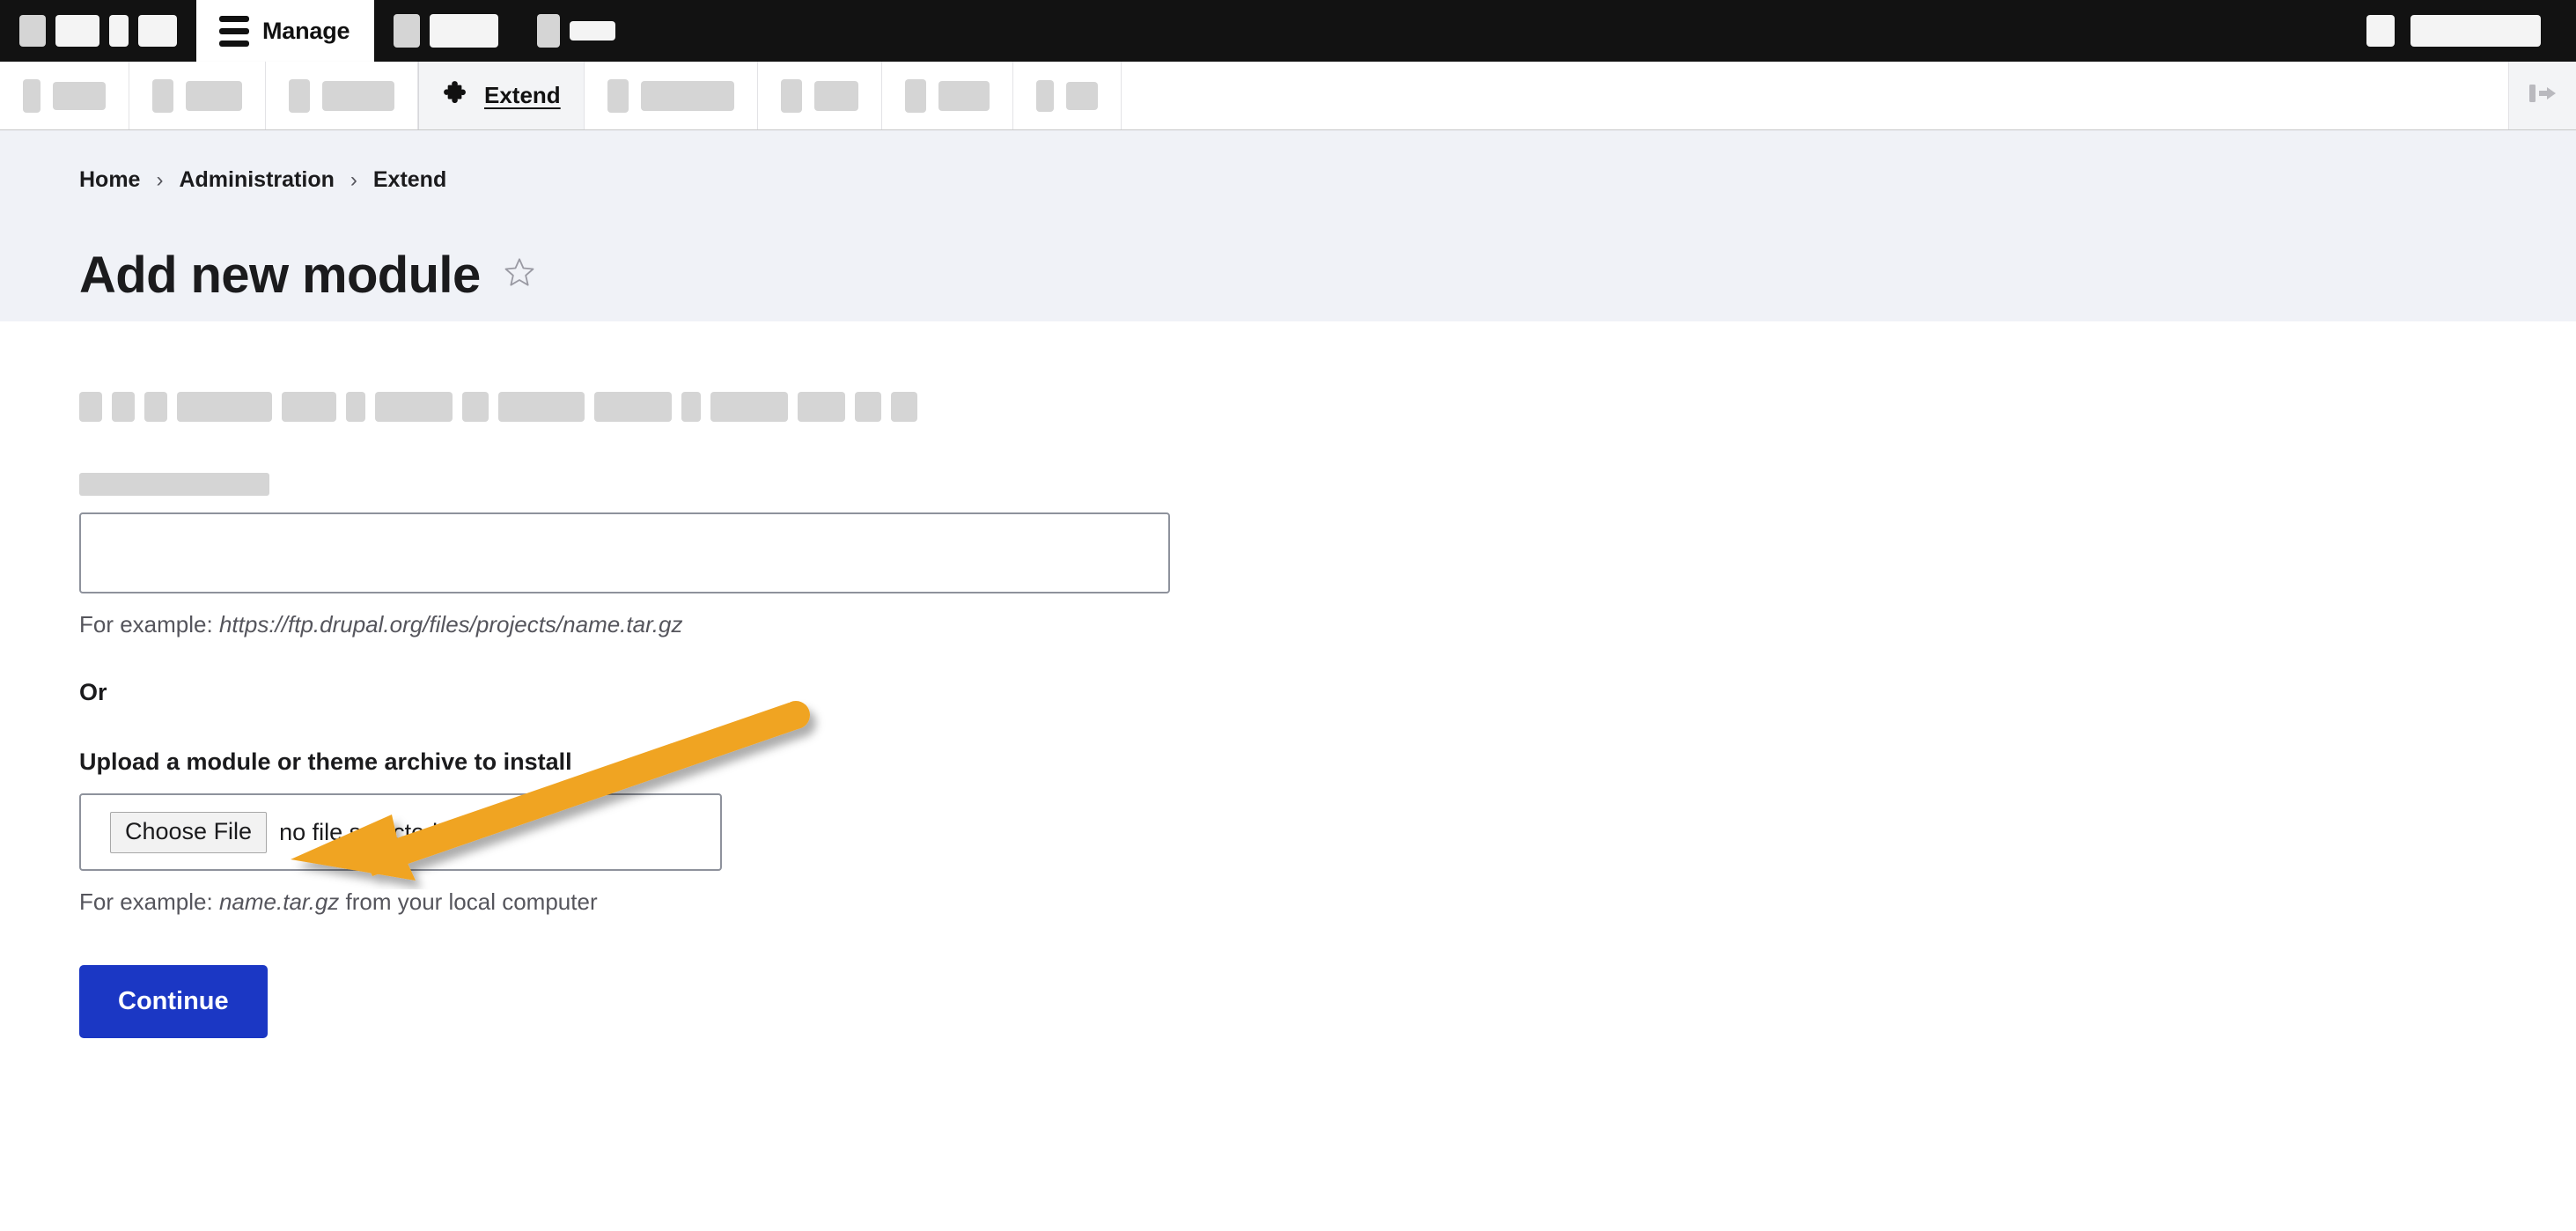  Describe the element at coordinates (469, 901) in the screenshot. I see `upload-help-suffix: from your local computer` at that location.